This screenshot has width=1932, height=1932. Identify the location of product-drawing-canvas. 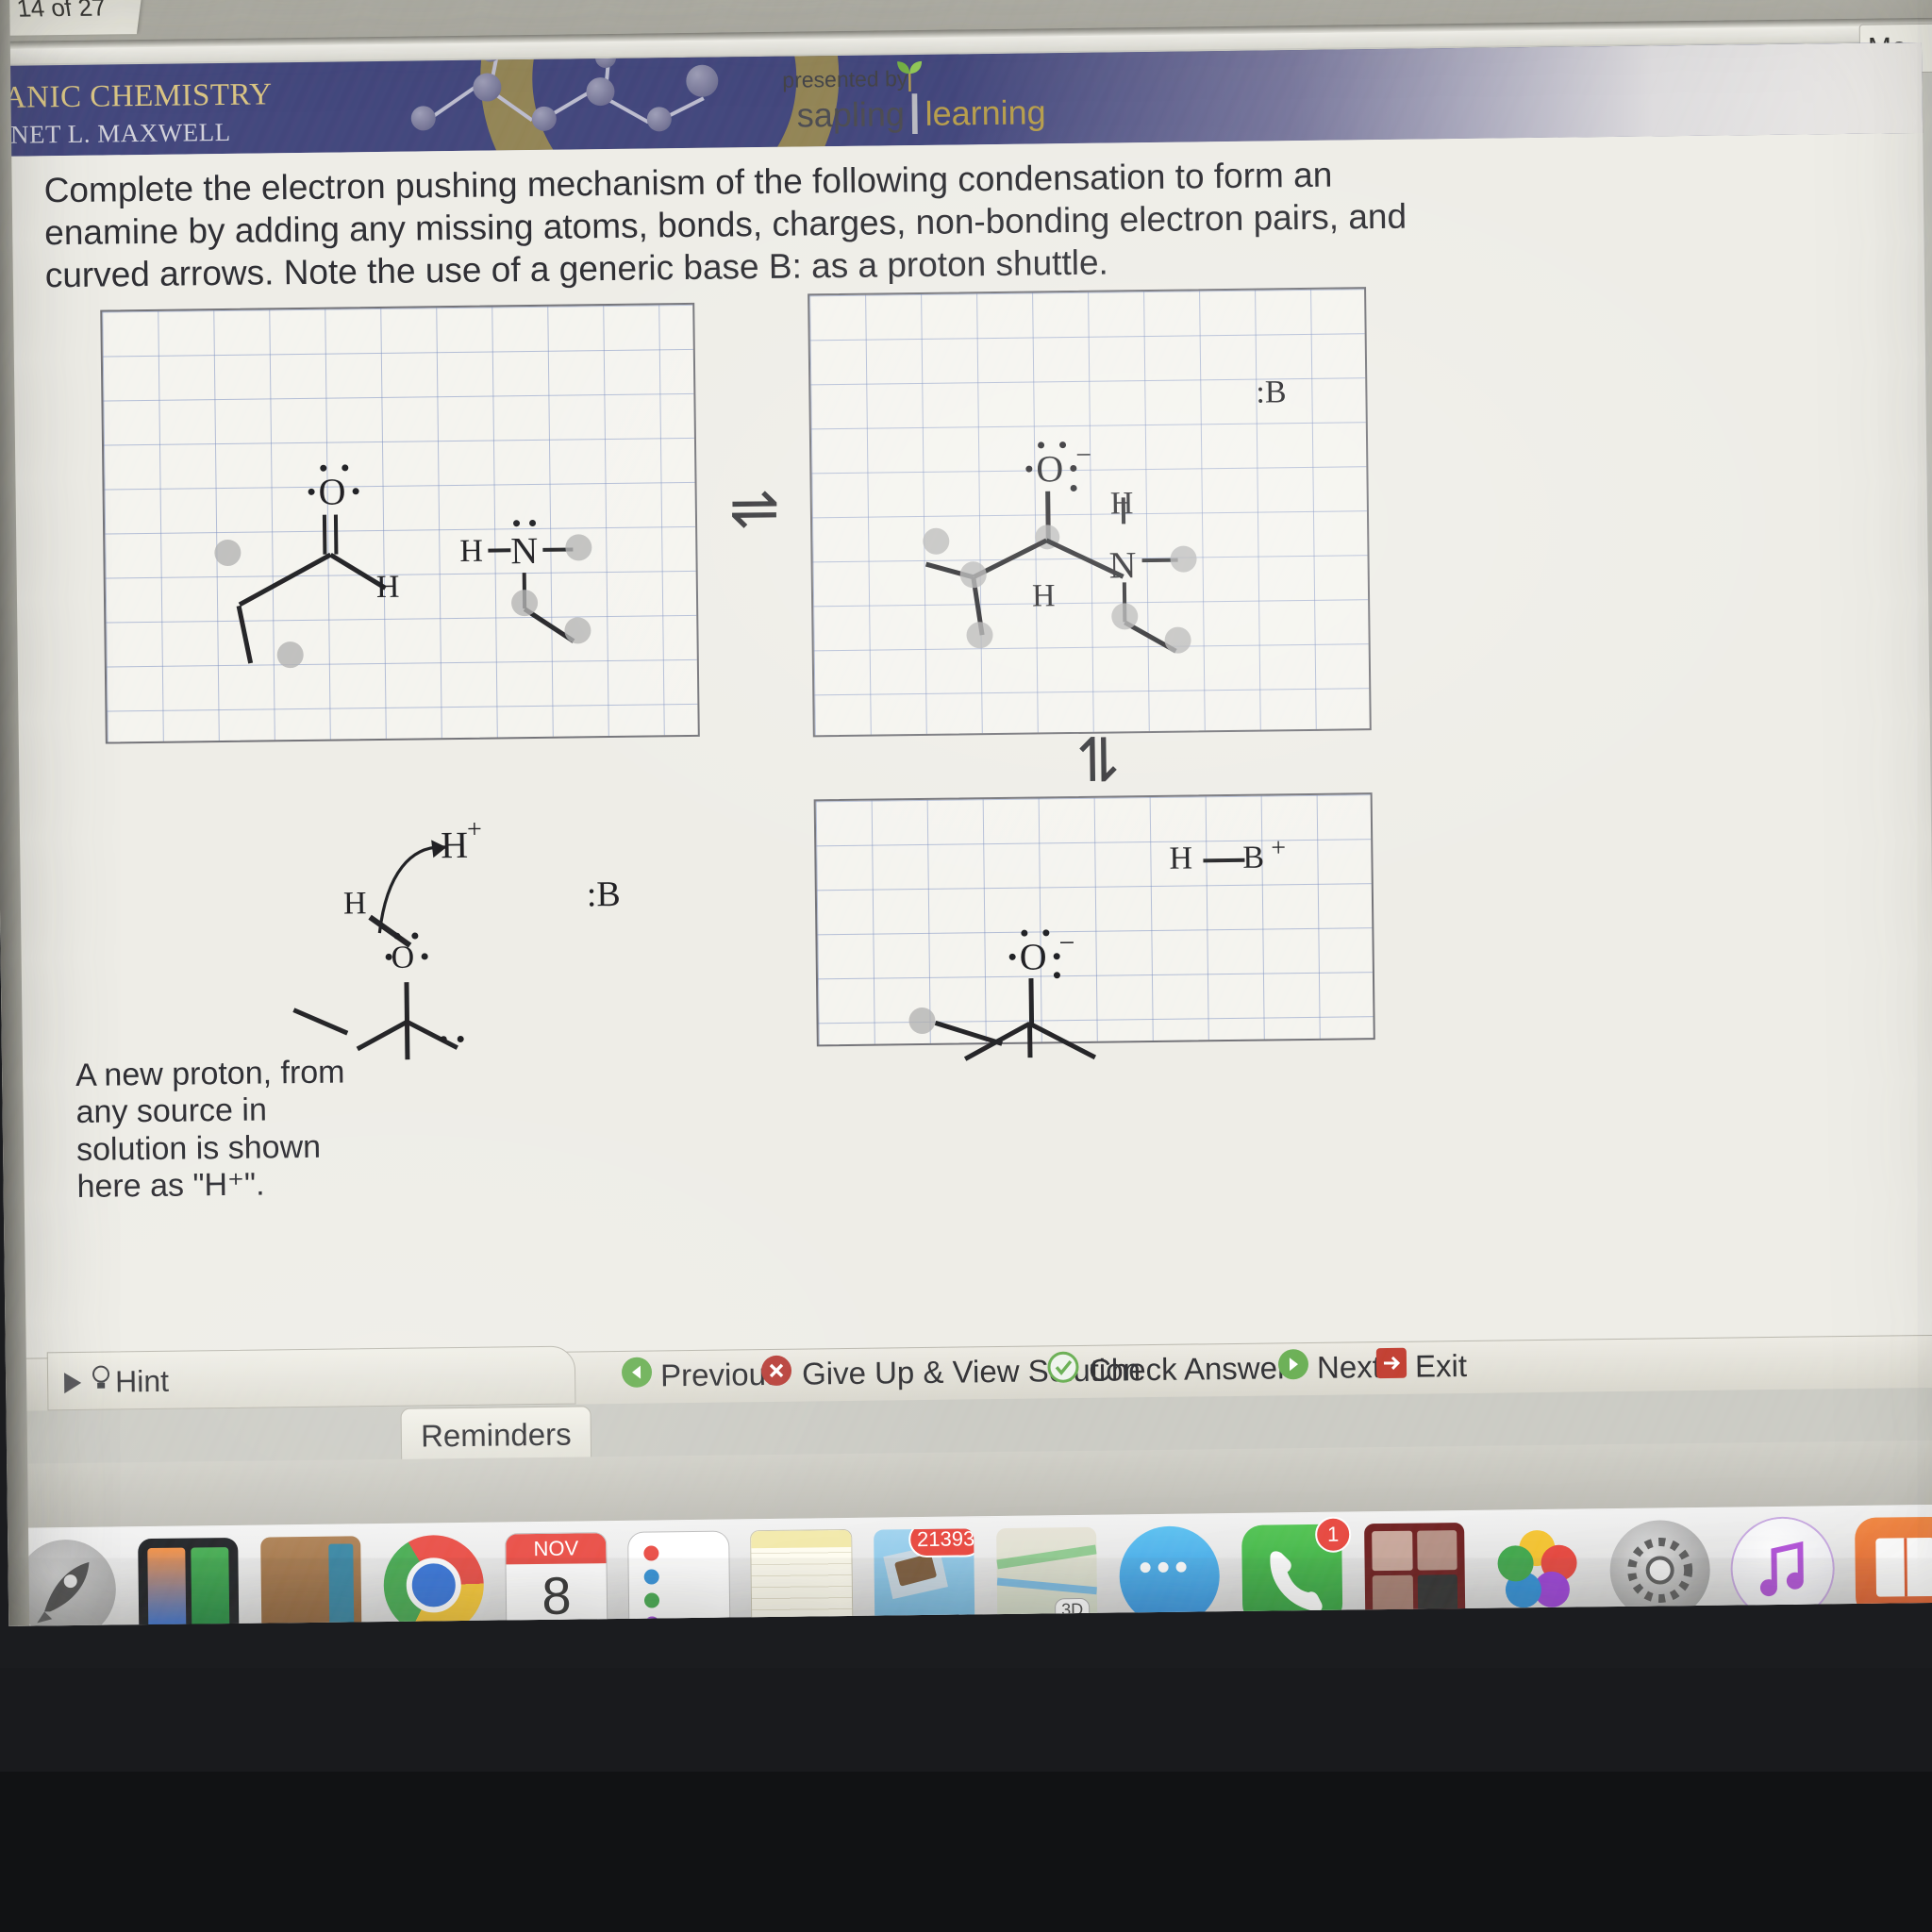
(1094, 920).